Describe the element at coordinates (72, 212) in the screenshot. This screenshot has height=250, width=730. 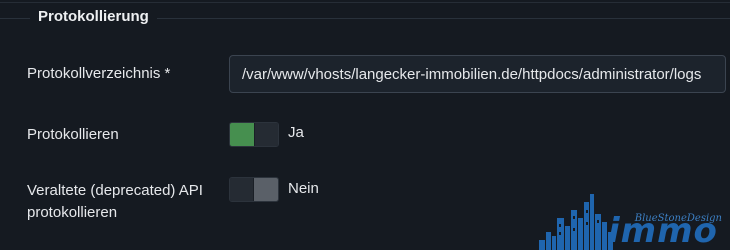
I see `deprecated-api-label-line2: protokollieren` at that location.